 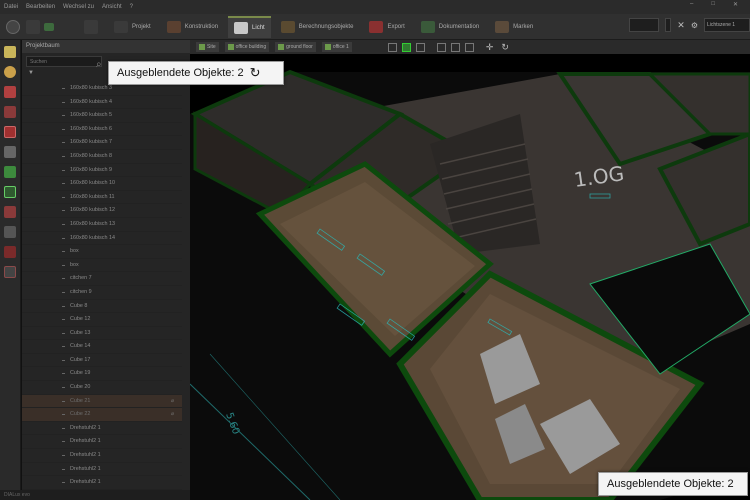 What do you see at coordinates (102, 157) in the screenshot?
I see `tree-item: 160x80 kubisch 8` at bounding box center [102, 157].